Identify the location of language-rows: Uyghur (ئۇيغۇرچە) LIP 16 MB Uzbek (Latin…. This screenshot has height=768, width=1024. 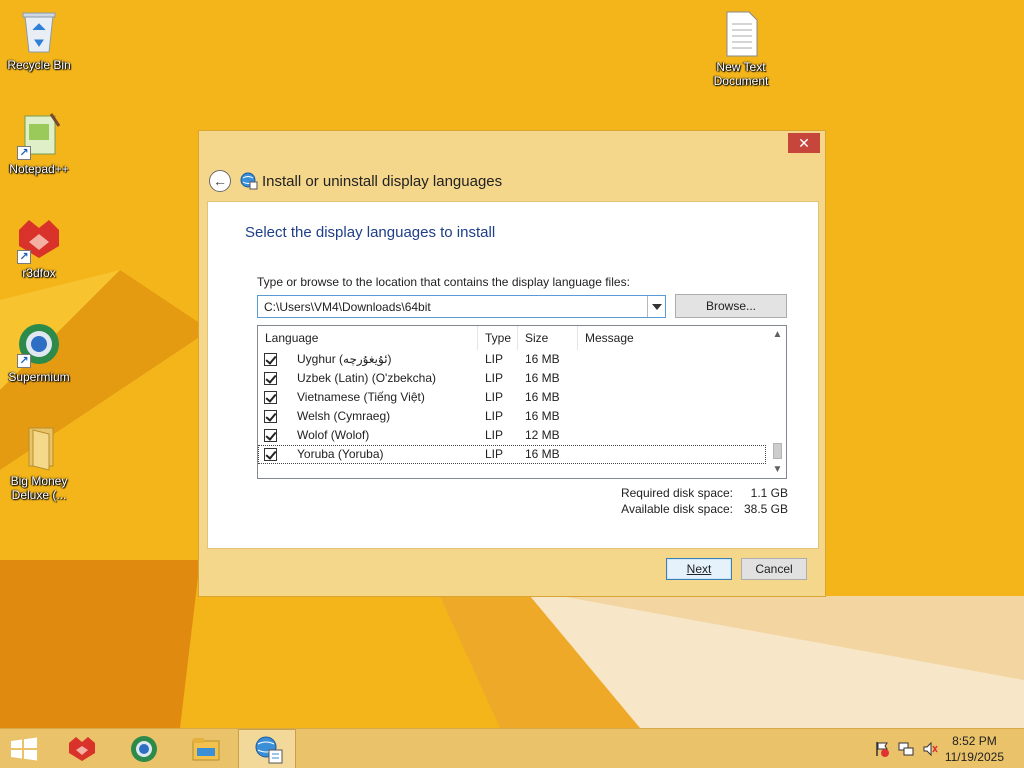
(513, 407).